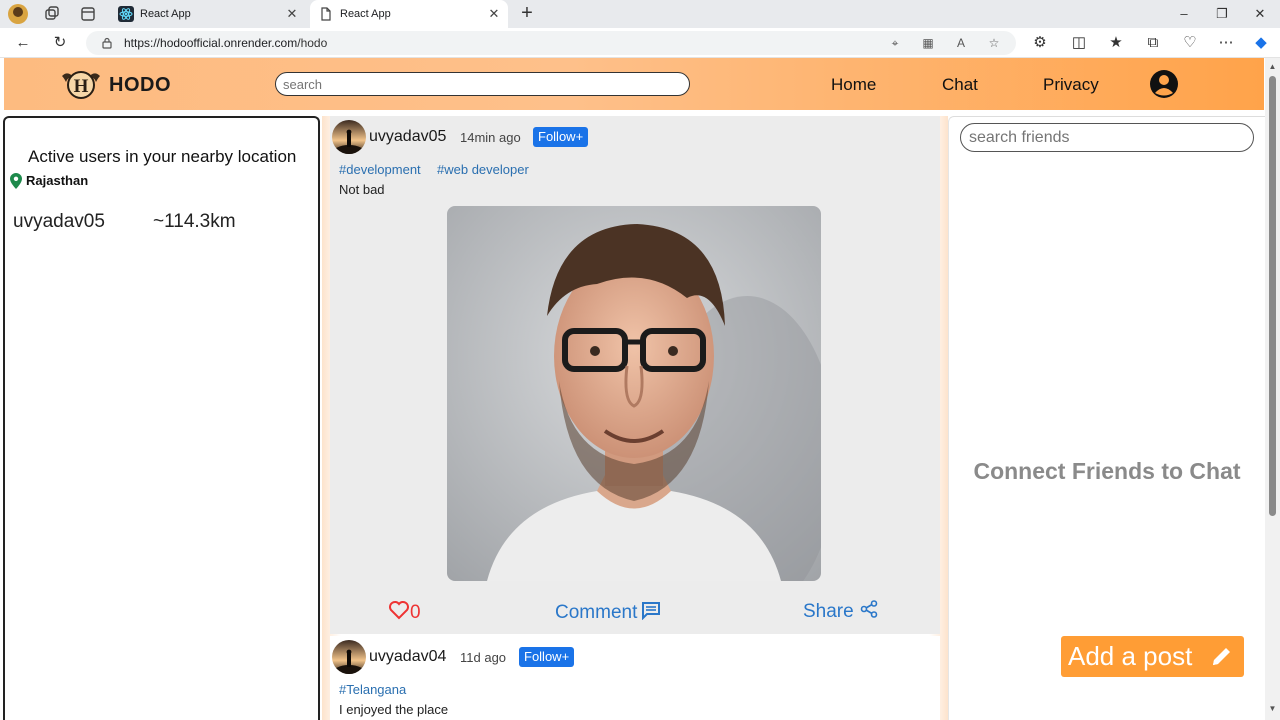 This screenshot has height=720, width=1280. What do you see at coordinates (482, 84) in the screenshot?
I see `search-input` at bounding box center [482, 84].